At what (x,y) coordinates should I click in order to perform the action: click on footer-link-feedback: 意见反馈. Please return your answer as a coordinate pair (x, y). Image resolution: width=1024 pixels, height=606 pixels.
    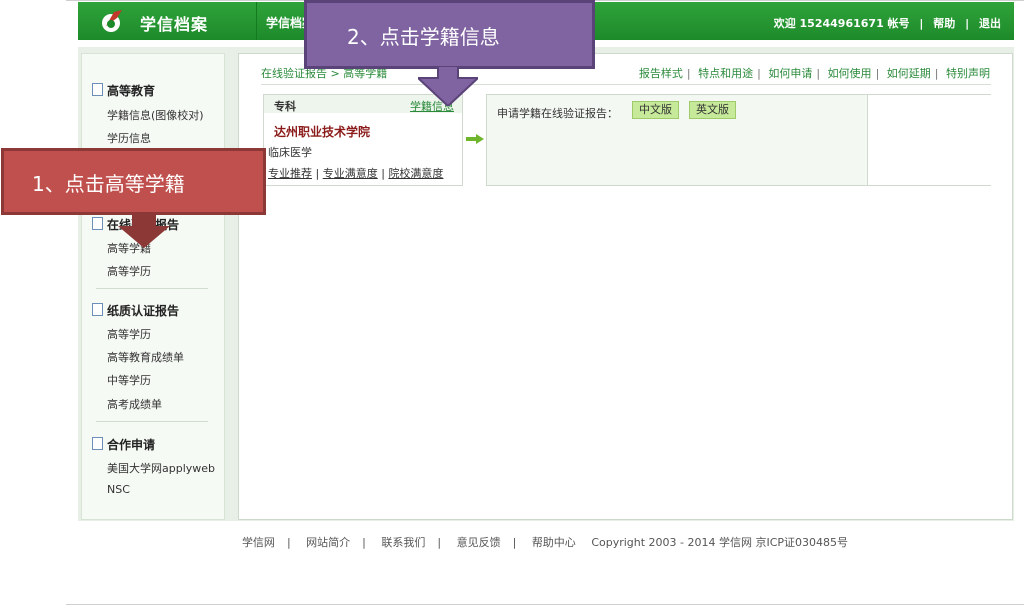
    Looking at the image, I should click on (479, 542).